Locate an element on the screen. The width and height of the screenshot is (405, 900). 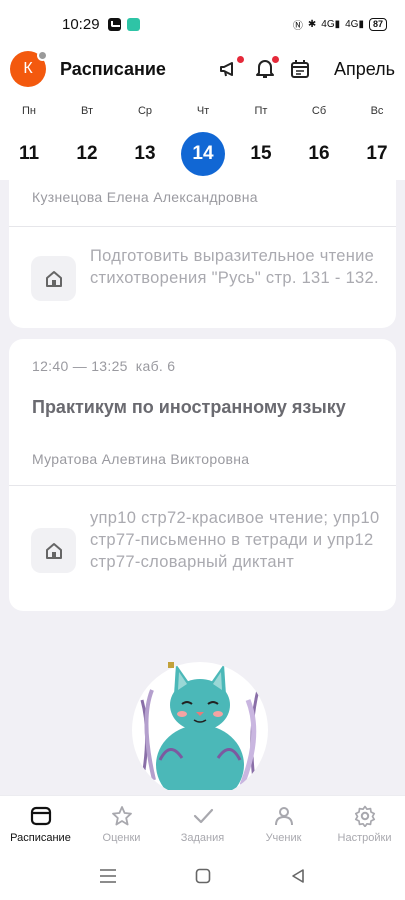
battery-icon: 87 is located at coordinates (377, 24).